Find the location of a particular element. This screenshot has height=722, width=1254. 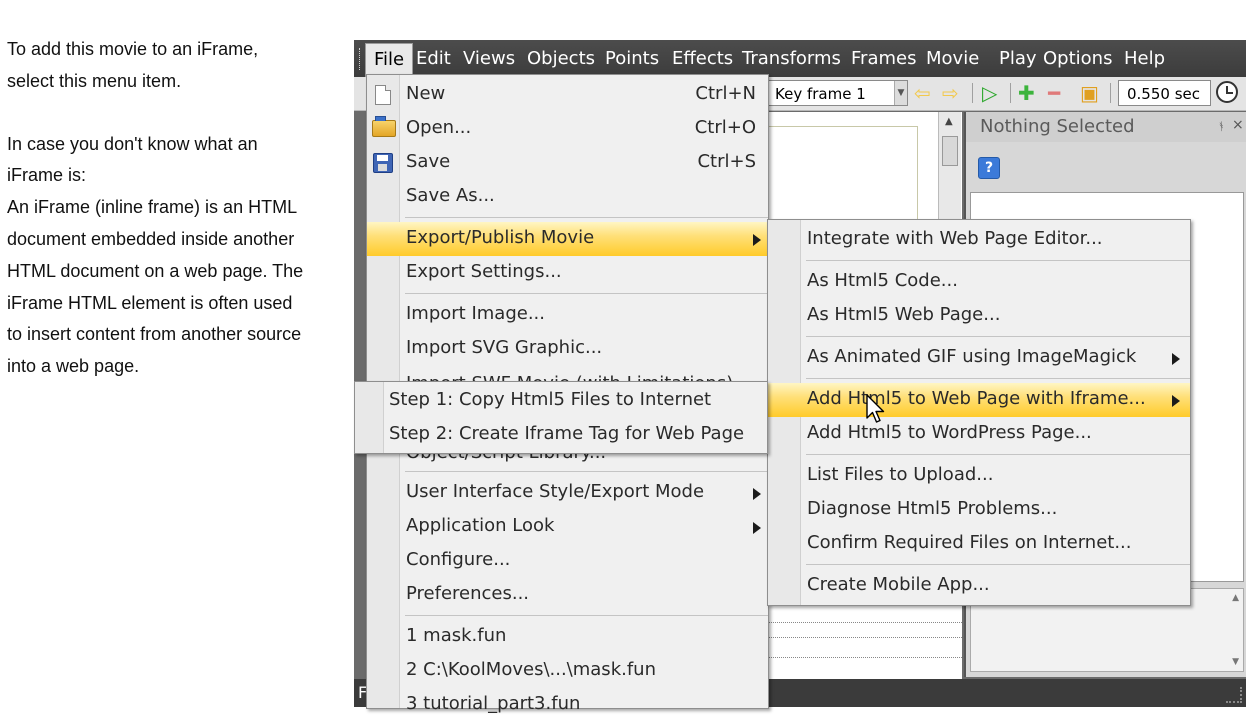

add-frame-icon: ✚ is located at coordinates (1026, 93).